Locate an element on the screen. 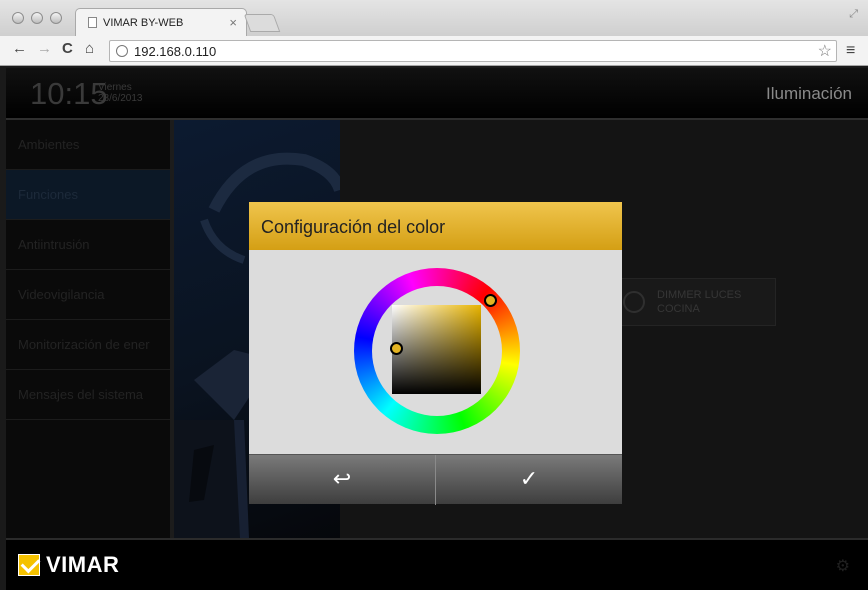 The height and width of the screenshot is (590, 868). browser-toolbar: ← → C ⌂ 192.168.0.110 ☆ is located at coordinates (434, 51).